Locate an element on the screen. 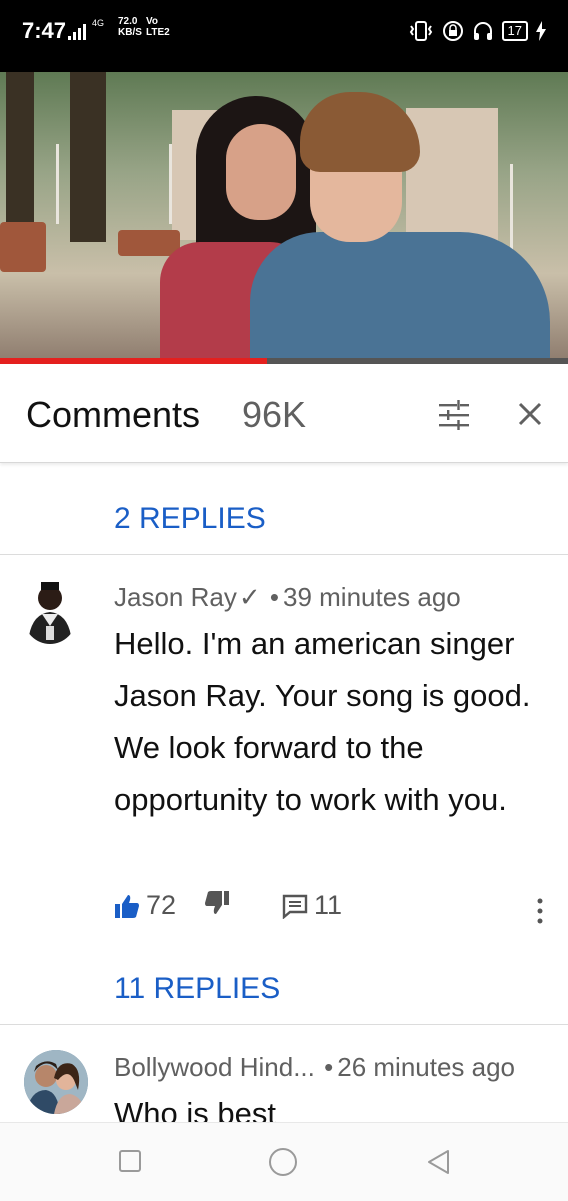 The height and width of the screenshot is (1201, 568). dislike-button is located at coordinates (217, 903).